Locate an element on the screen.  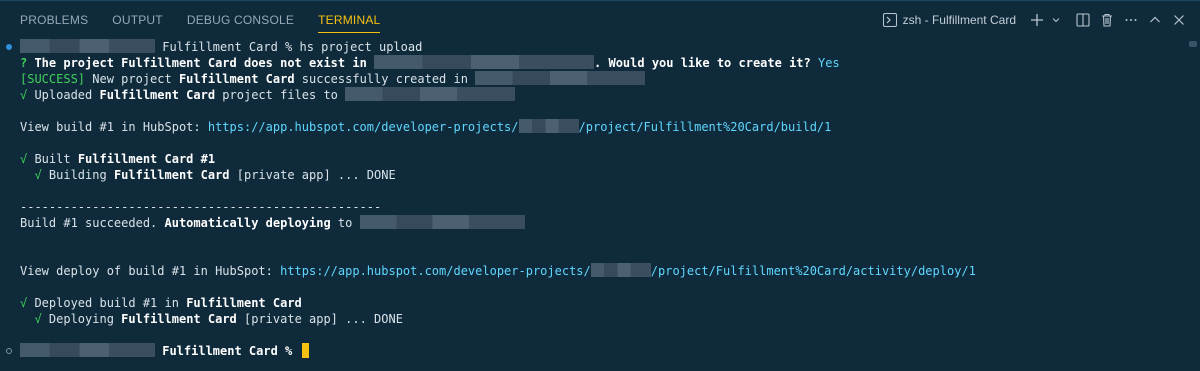
terminal-icon is located at coordinates (889, 20).